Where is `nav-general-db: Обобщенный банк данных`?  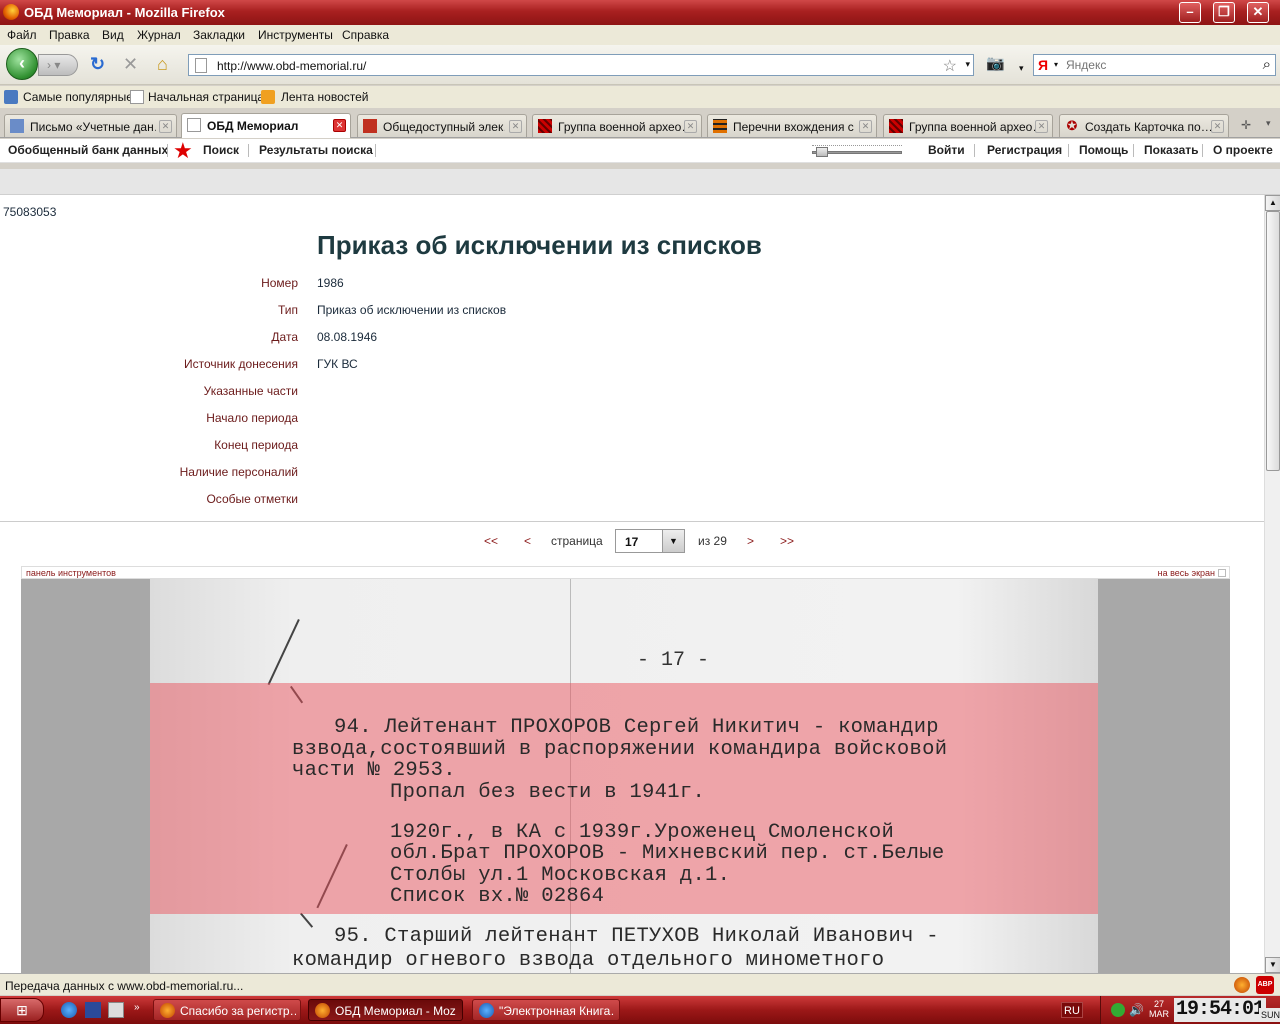 nav-general-db: Обобщенный банк данных is located at coordinates (88, 150).